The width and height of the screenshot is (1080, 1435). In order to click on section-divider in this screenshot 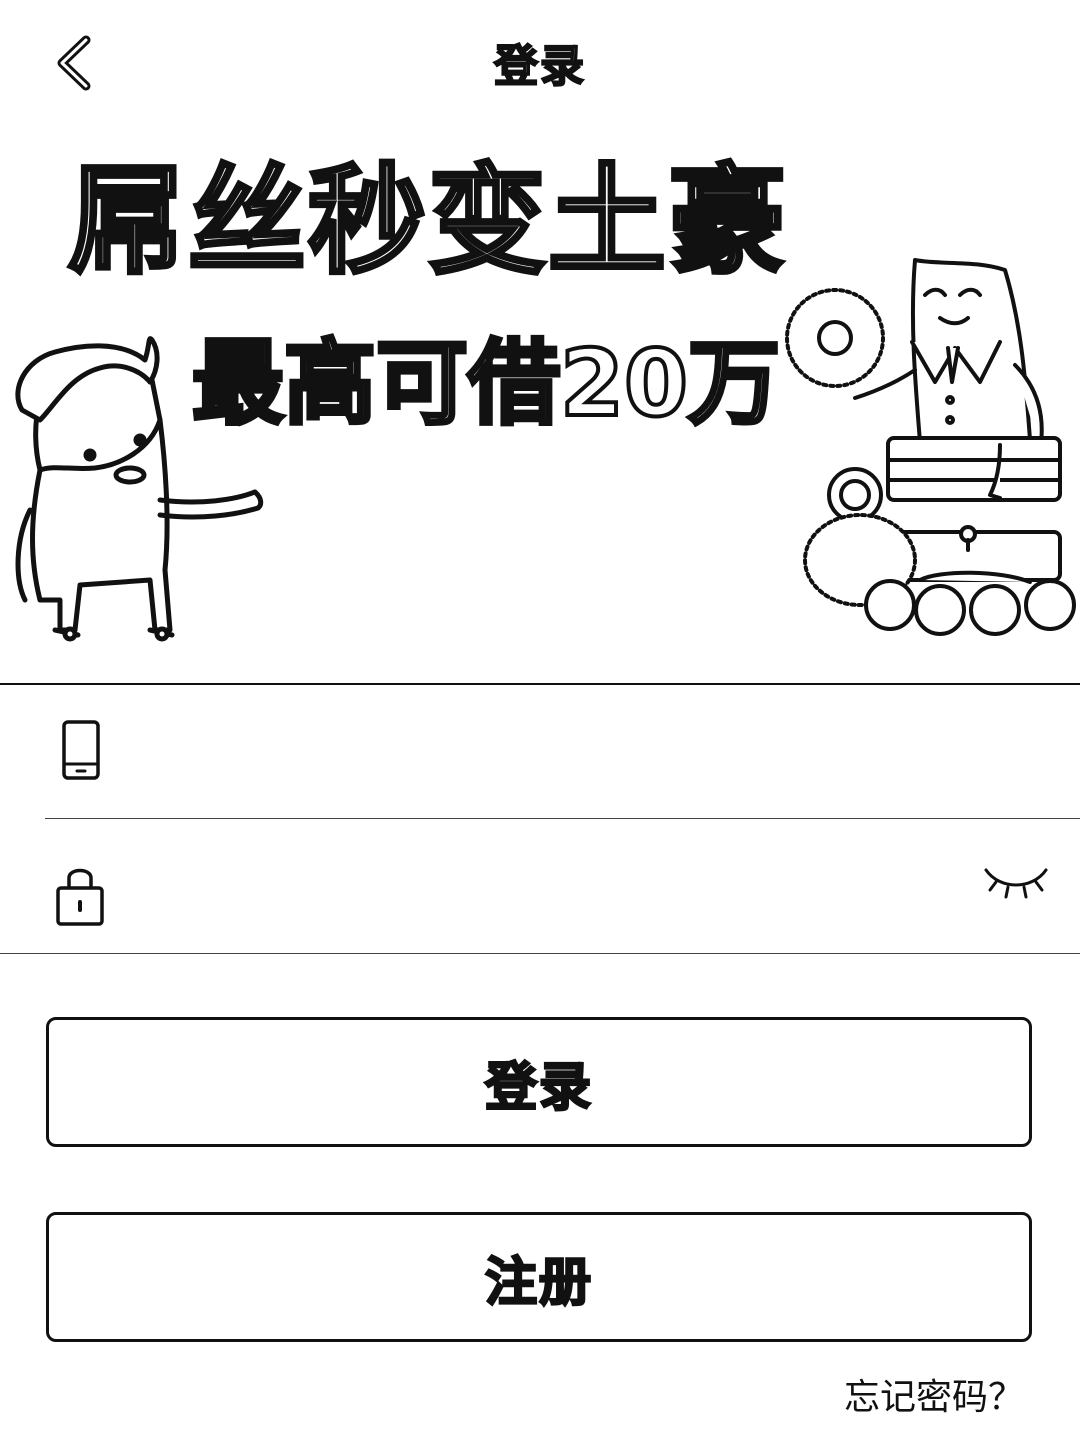, I will do `click(540, 684)`.